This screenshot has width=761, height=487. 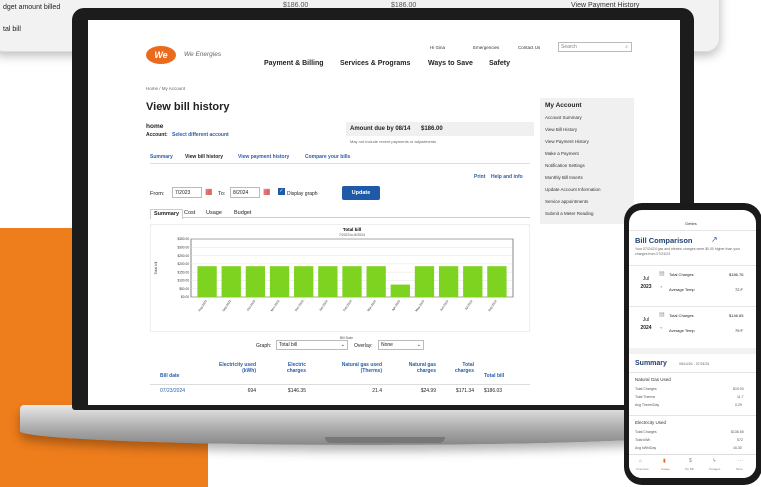 What do you see at coordinates (737, 432) in the screenshot?
I see `elec-row-value: $136.55` at bounding box center [737, 432].